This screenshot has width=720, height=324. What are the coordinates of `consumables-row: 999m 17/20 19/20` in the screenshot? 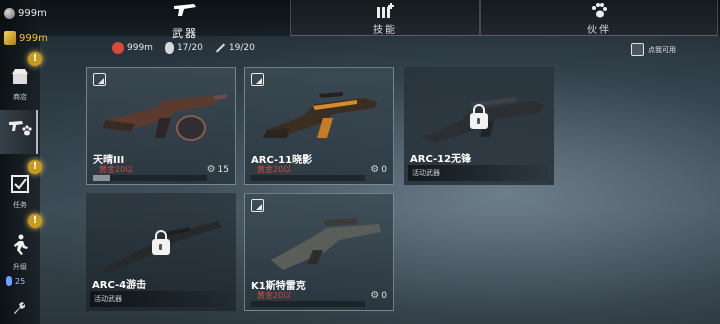 It's located at (183, 48).